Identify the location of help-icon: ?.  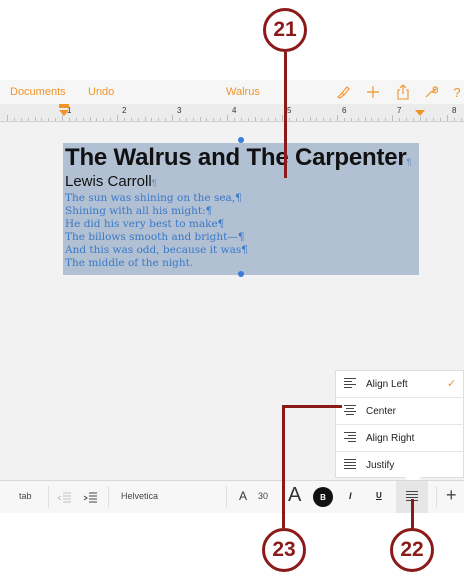
(456, 92).